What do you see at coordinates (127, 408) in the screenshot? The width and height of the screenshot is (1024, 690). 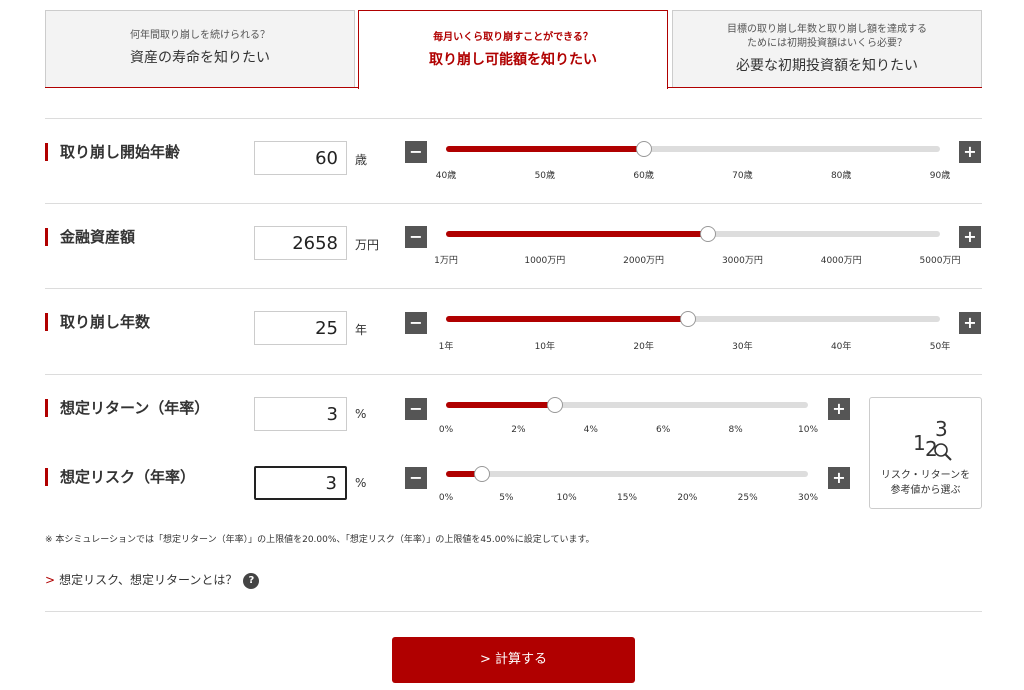 I see `return-label: 想定リターン（年率）` at bounding box center [127, 408].